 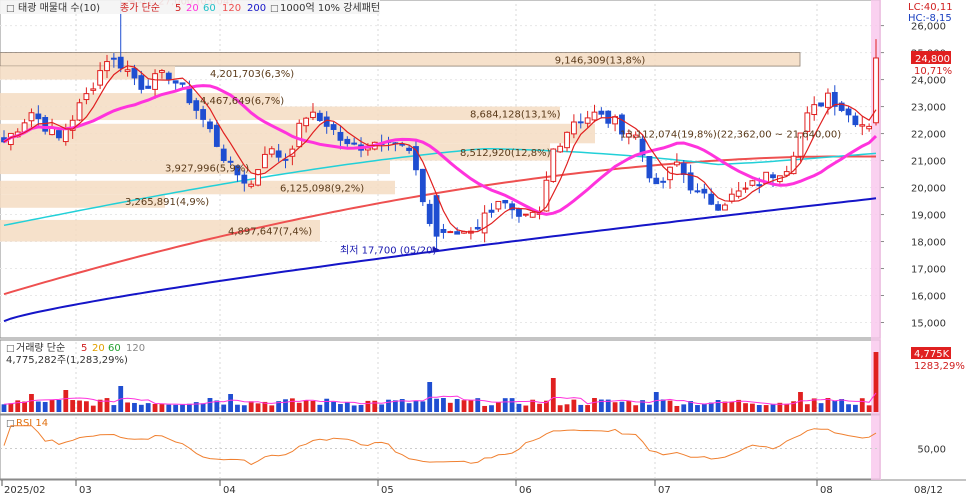 What do you see at coordinates (939, 366) in the screenshot?
I see `volume-pct-text: 1283,29%` at bounding box center [939, 366].